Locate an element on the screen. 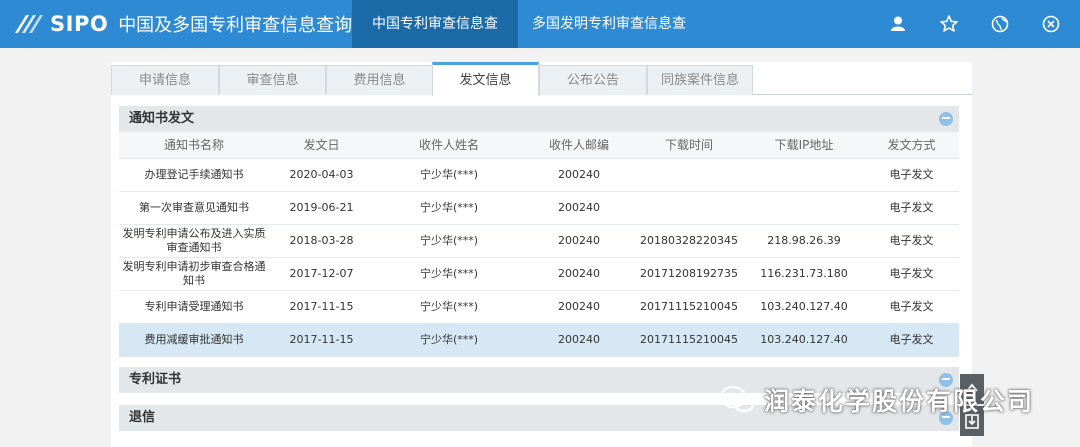 The width and height of the screenshot is (1080, 447). section-title: 退信 is located at coordinates (142, 417).